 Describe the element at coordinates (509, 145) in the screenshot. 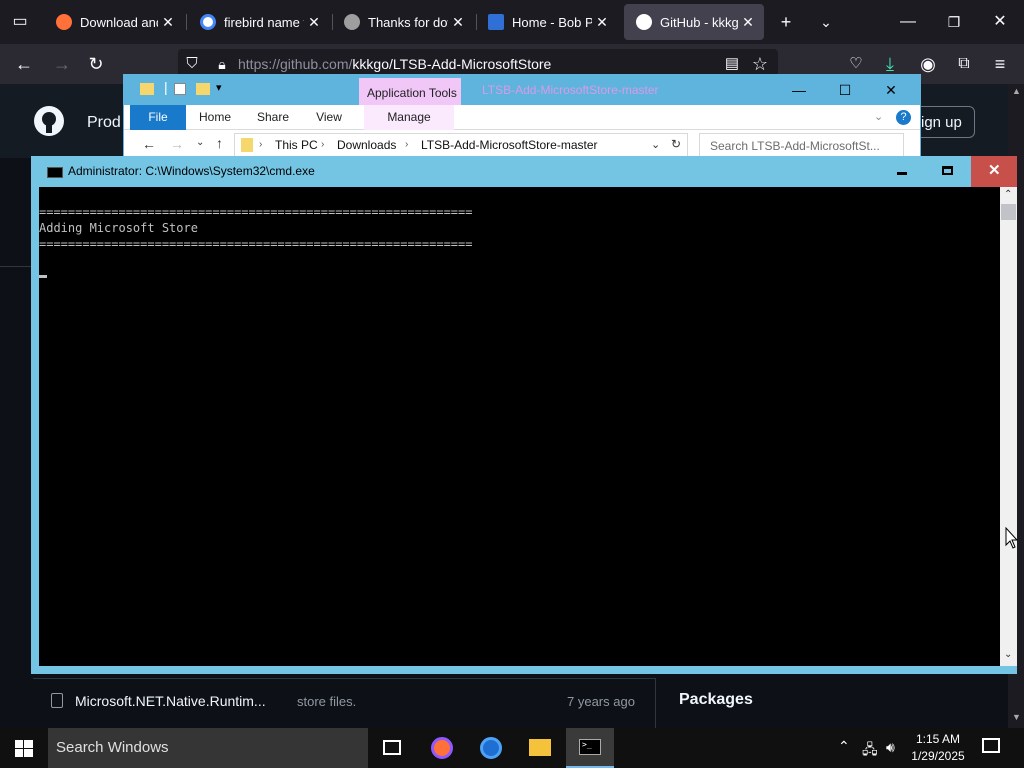

I see `breadcrumb-folder: LTSB-Add-MicrosoftStore-master` at that location.